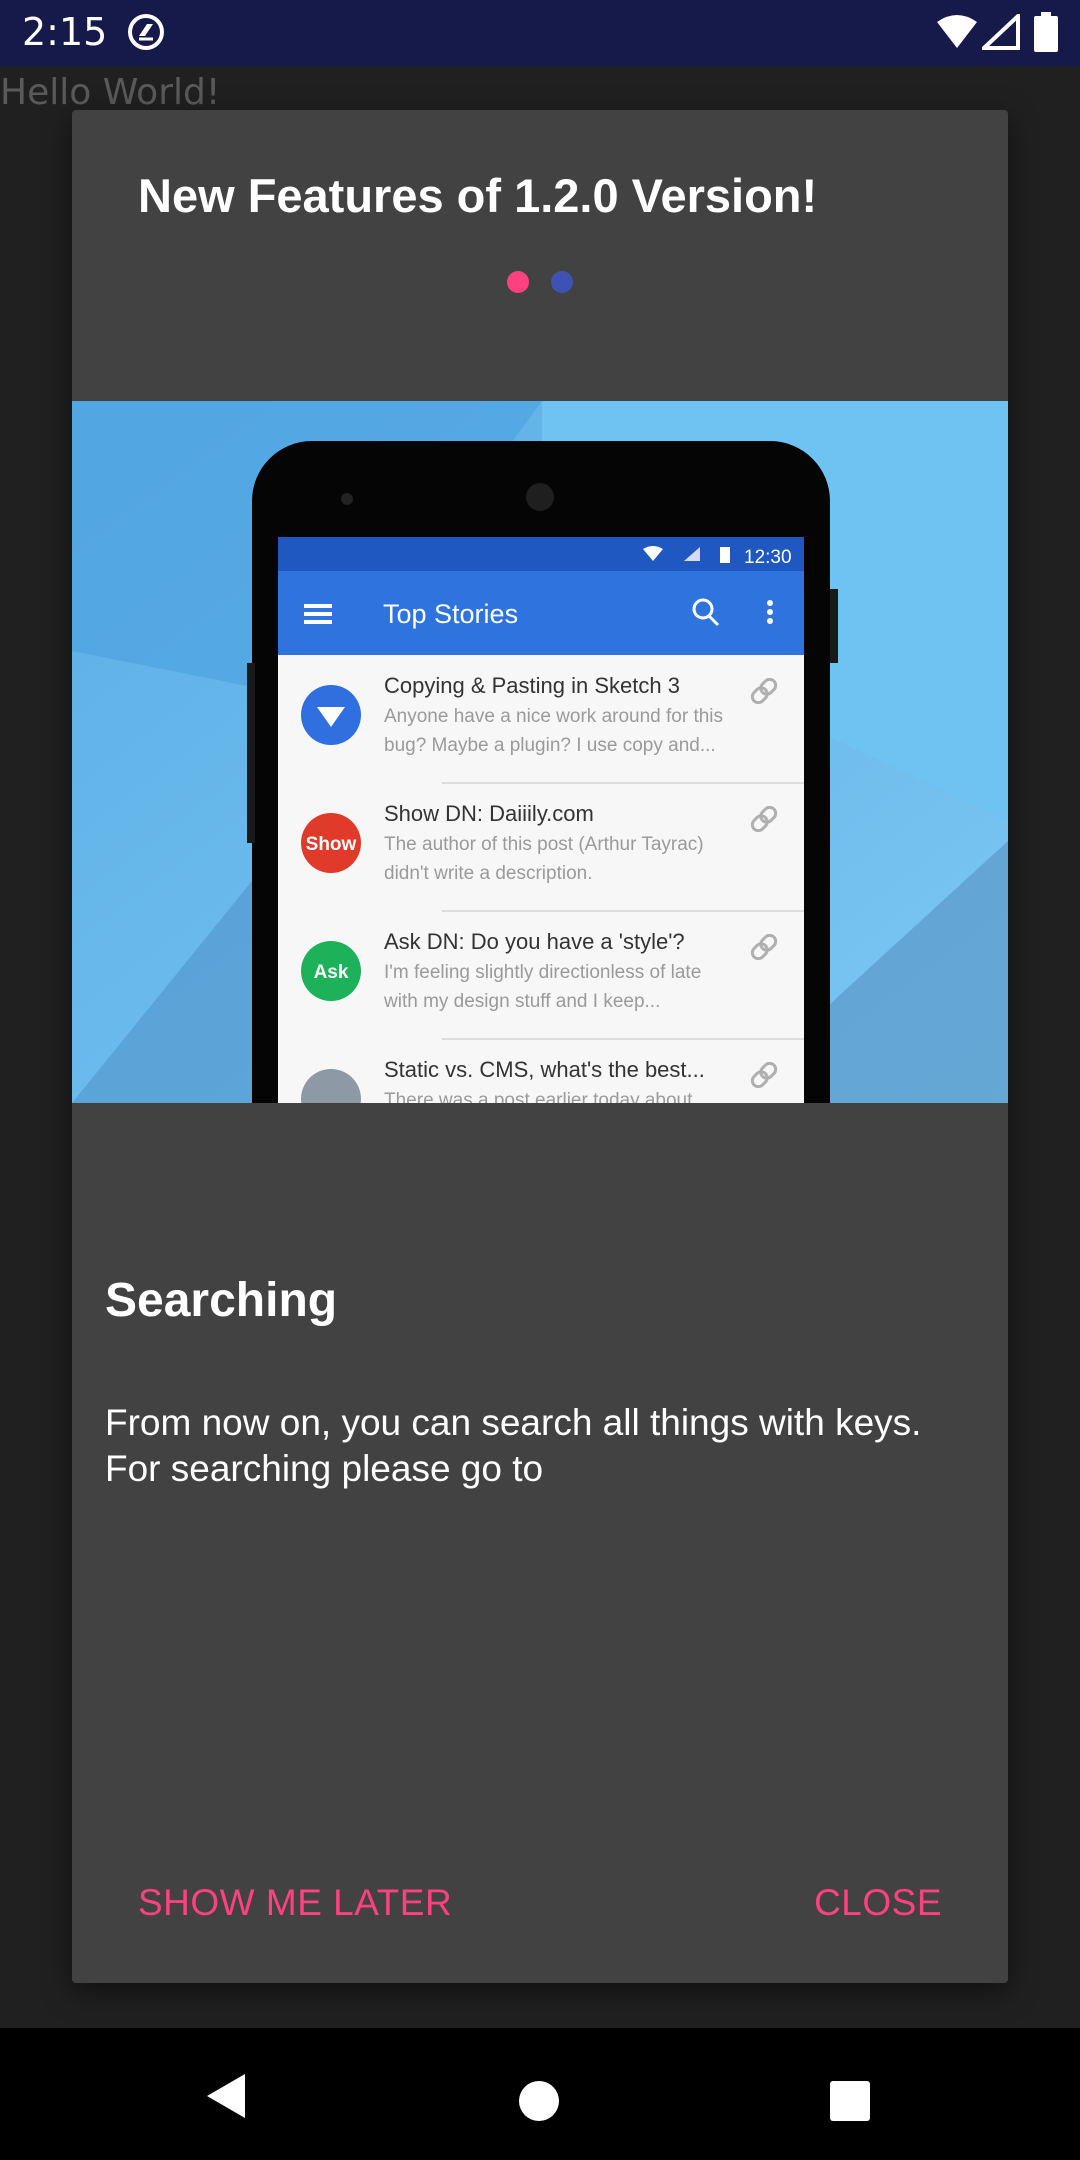  Describe the element at coordinates (518, 282) in the screenshot. I see `page-indicator-dot-active` at that location.